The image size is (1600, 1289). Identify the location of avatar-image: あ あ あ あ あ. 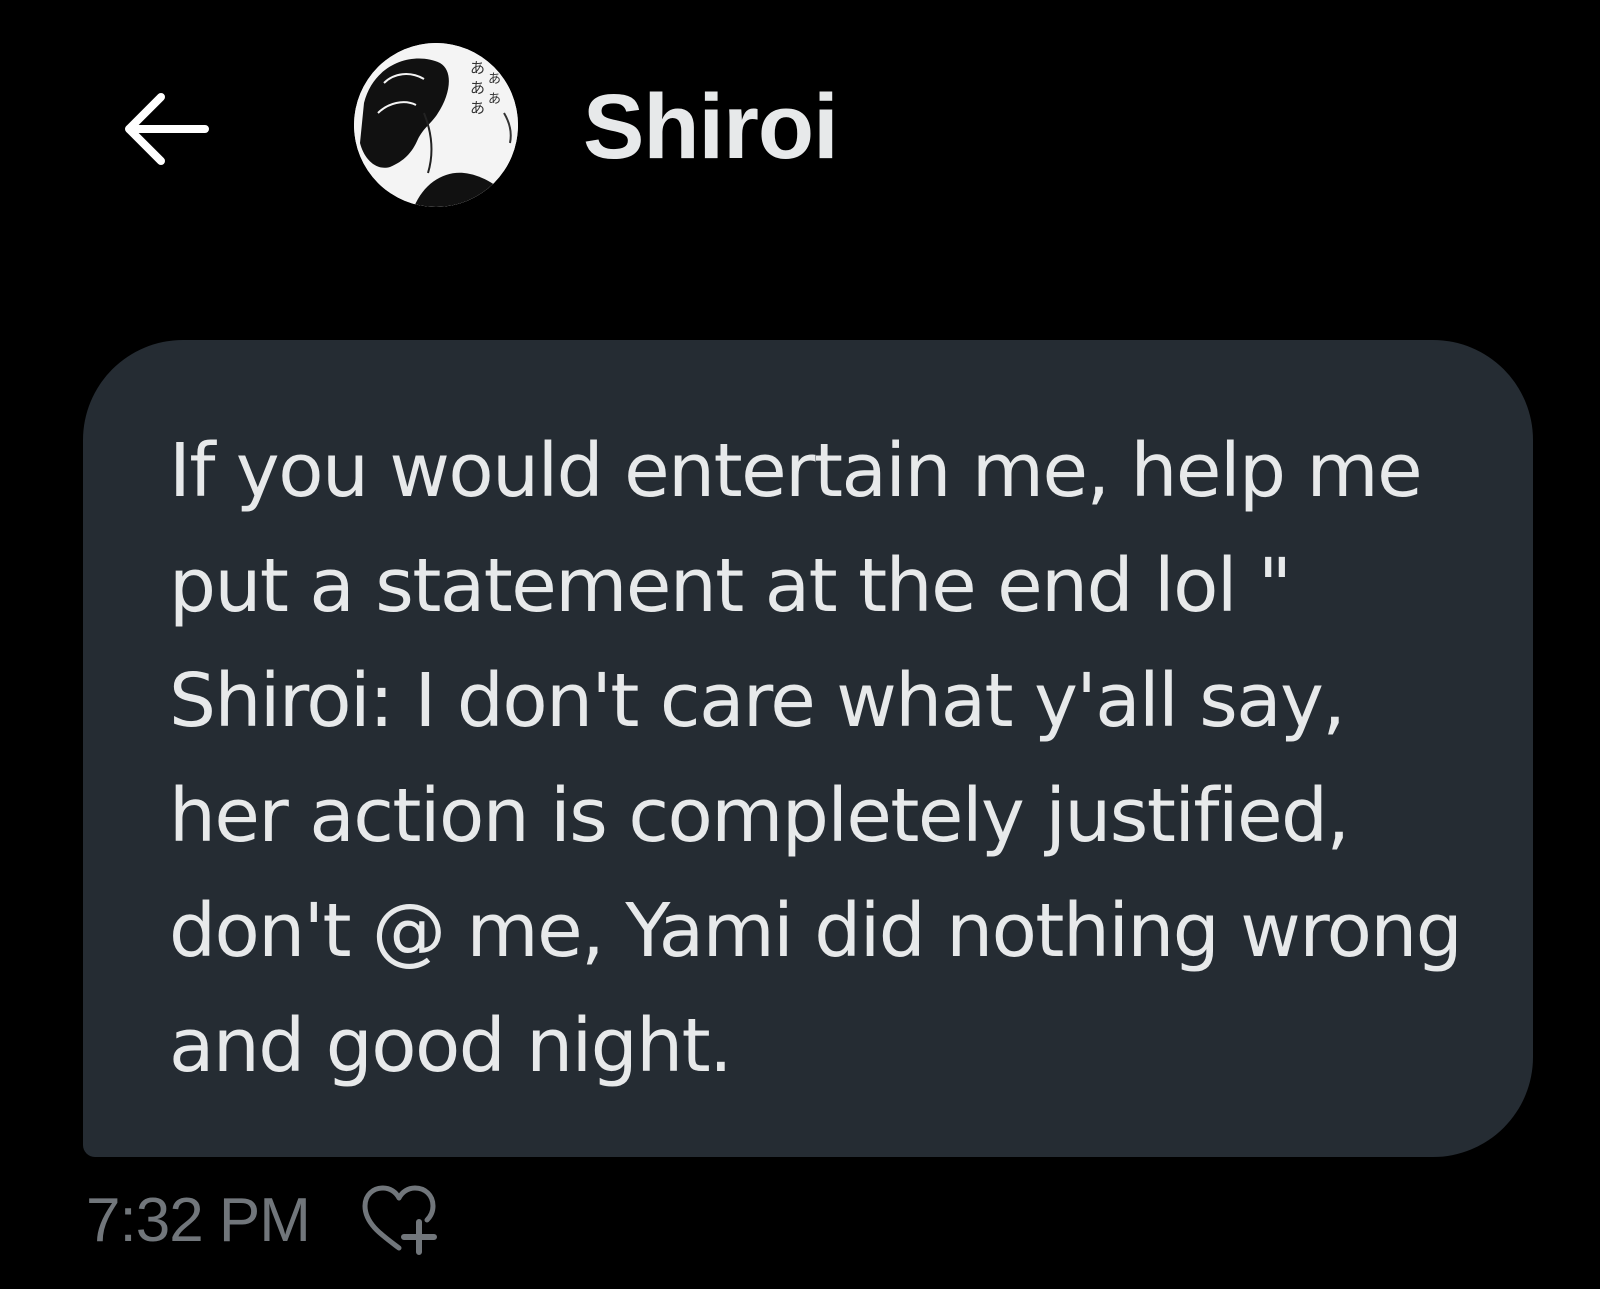
(436, 125).